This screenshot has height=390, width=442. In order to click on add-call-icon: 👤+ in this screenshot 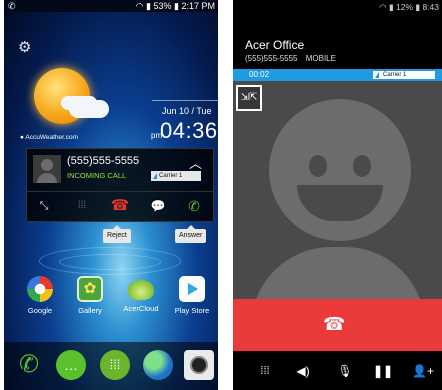, I will do `click(423, 371)`.